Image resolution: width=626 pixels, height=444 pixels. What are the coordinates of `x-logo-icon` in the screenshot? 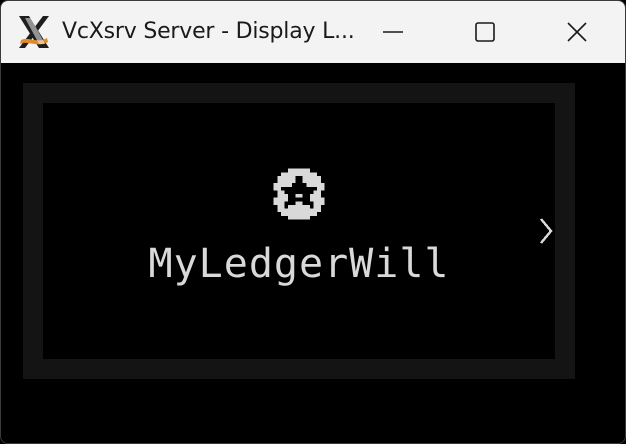 It's located at (34, 32).